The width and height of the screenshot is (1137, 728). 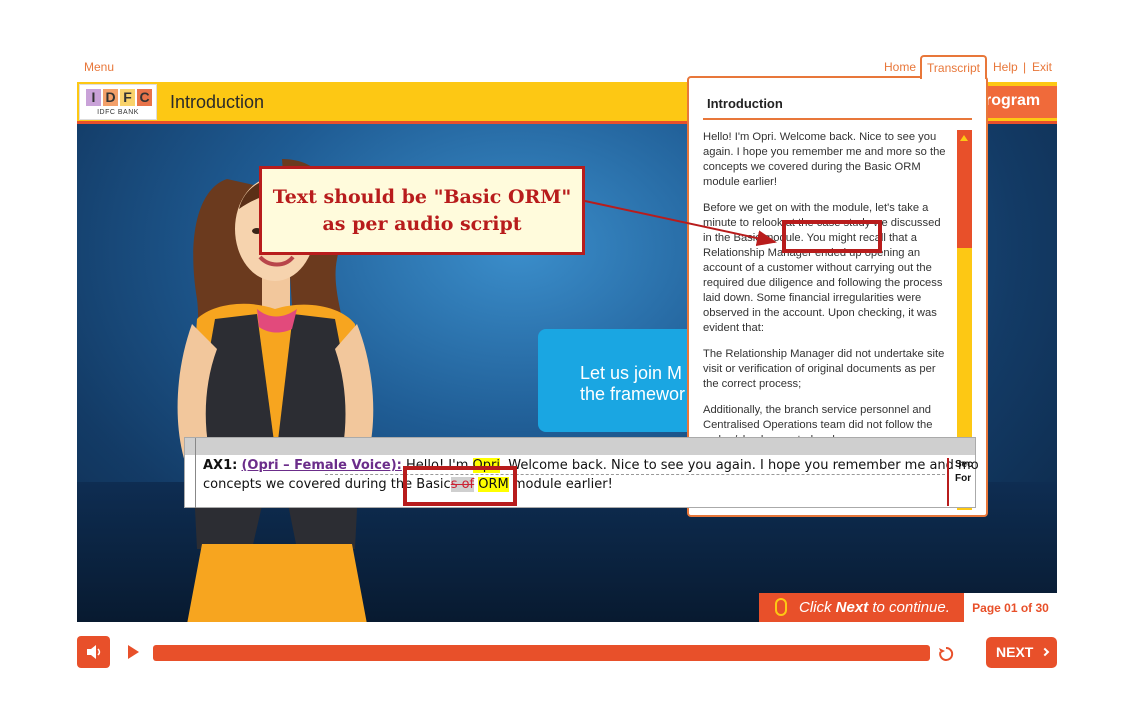 I want to click on menu-link: Menu, so click(x=99, y=67).